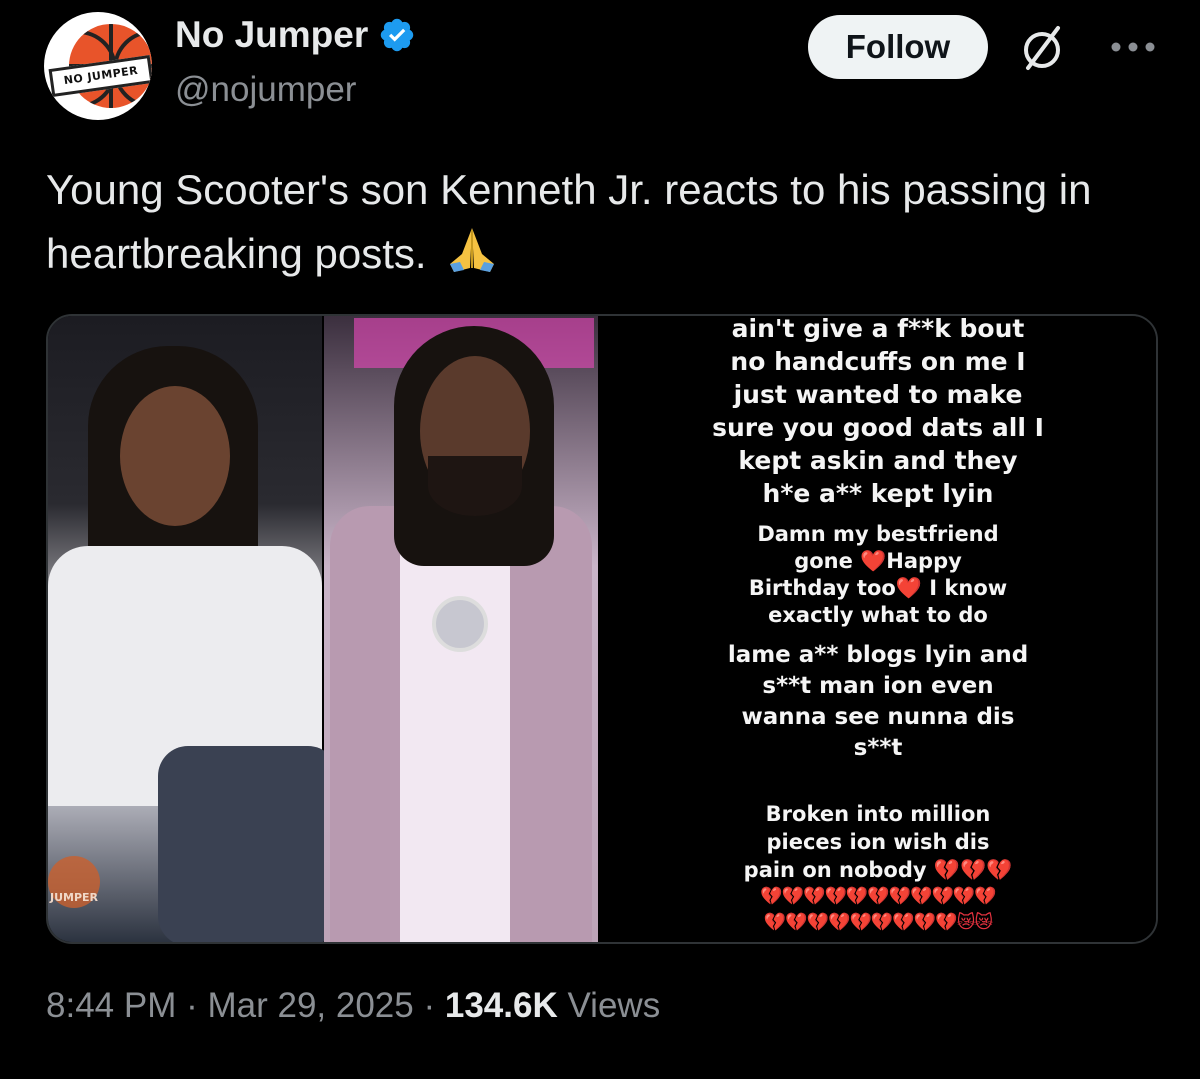 Image resolution: width=1200 pixels, height=1079 pixels. I want to click on story-line: Birthday too❤️ I know, so click(878, 588).